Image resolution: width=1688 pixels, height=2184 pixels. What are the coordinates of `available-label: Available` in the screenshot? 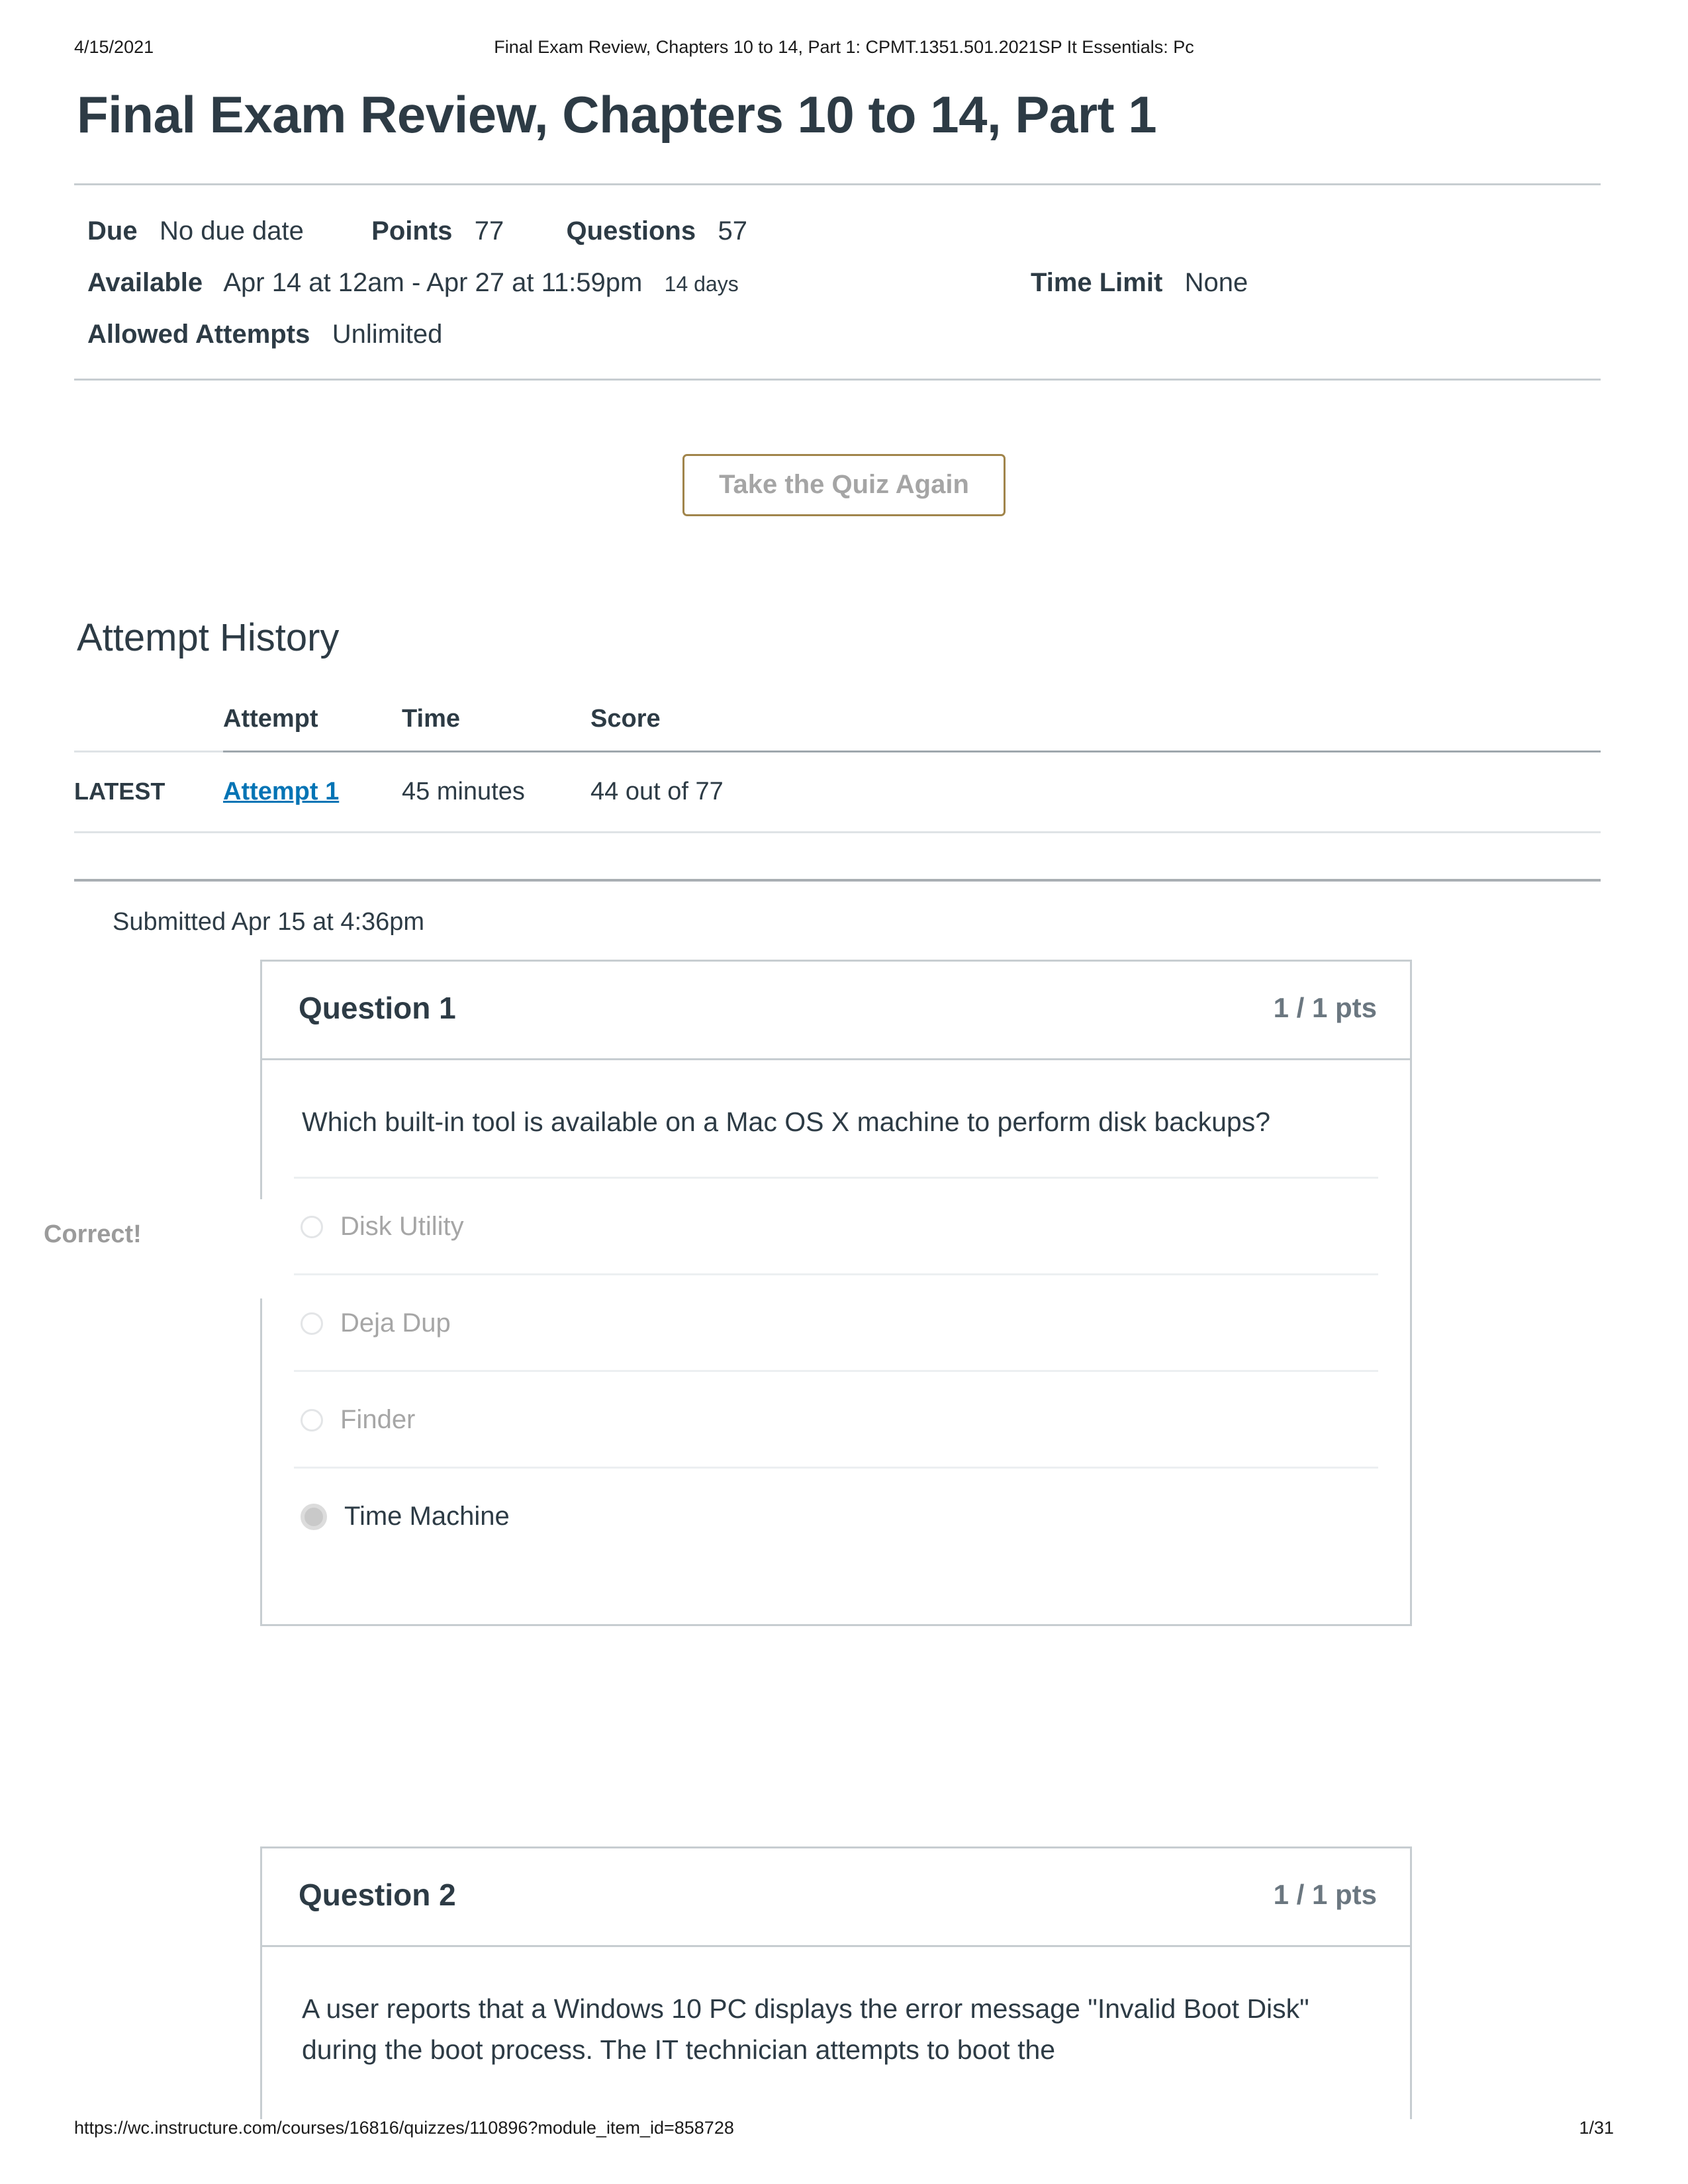 It's located at (145, 283).